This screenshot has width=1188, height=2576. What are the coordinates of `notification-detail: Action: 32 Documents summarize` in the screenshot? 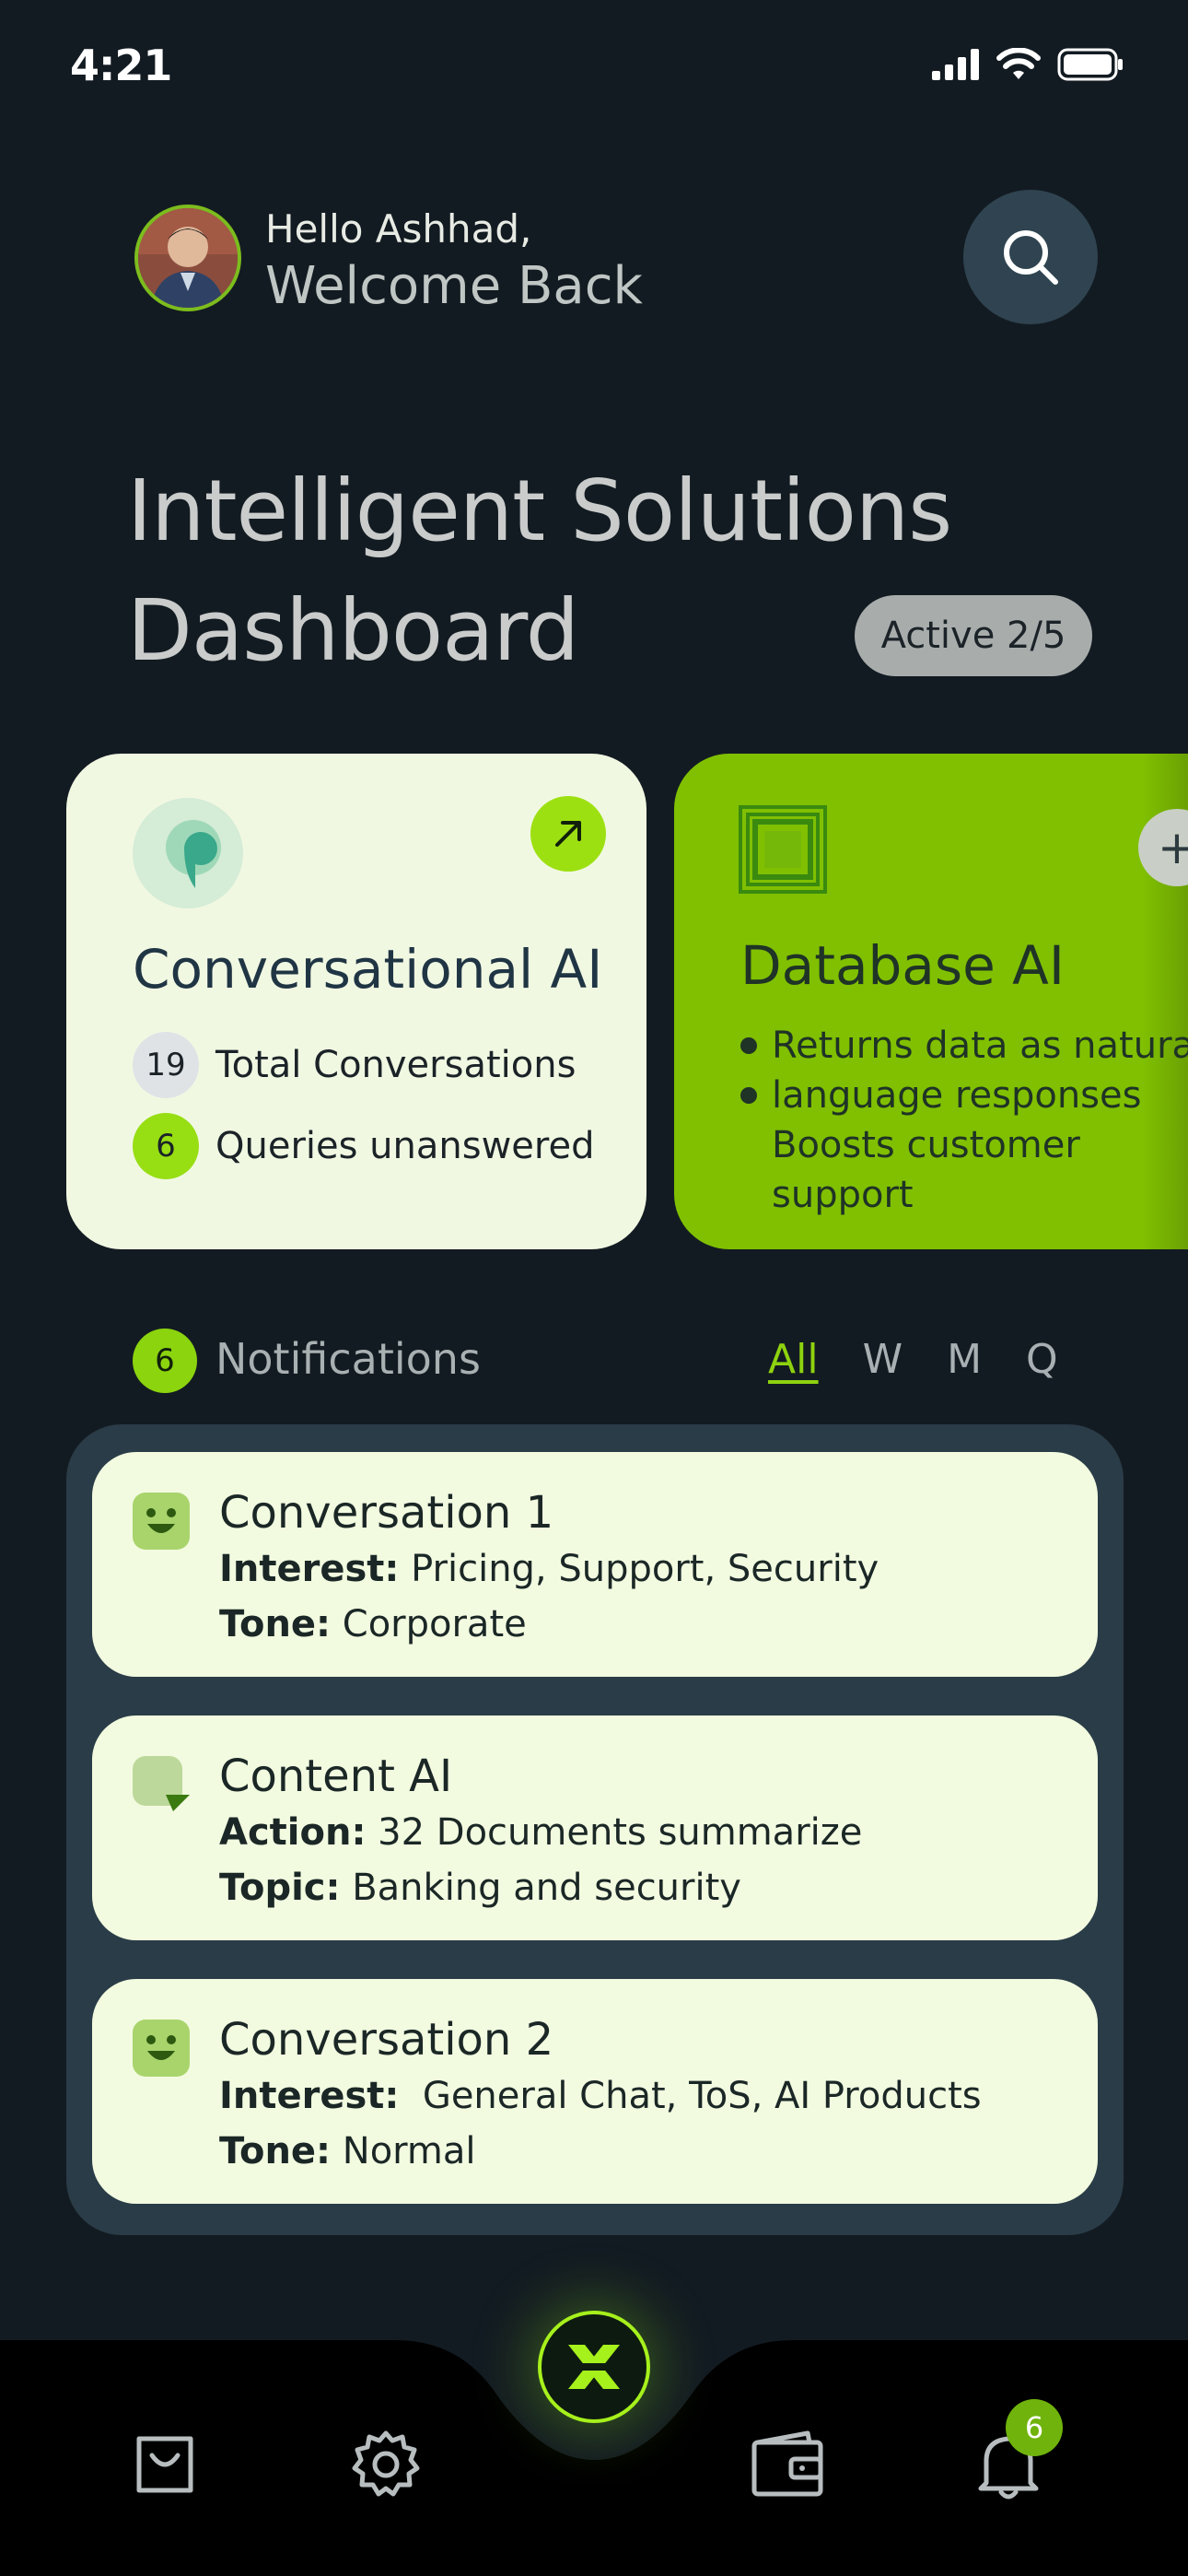 It's located at (541, 1832).